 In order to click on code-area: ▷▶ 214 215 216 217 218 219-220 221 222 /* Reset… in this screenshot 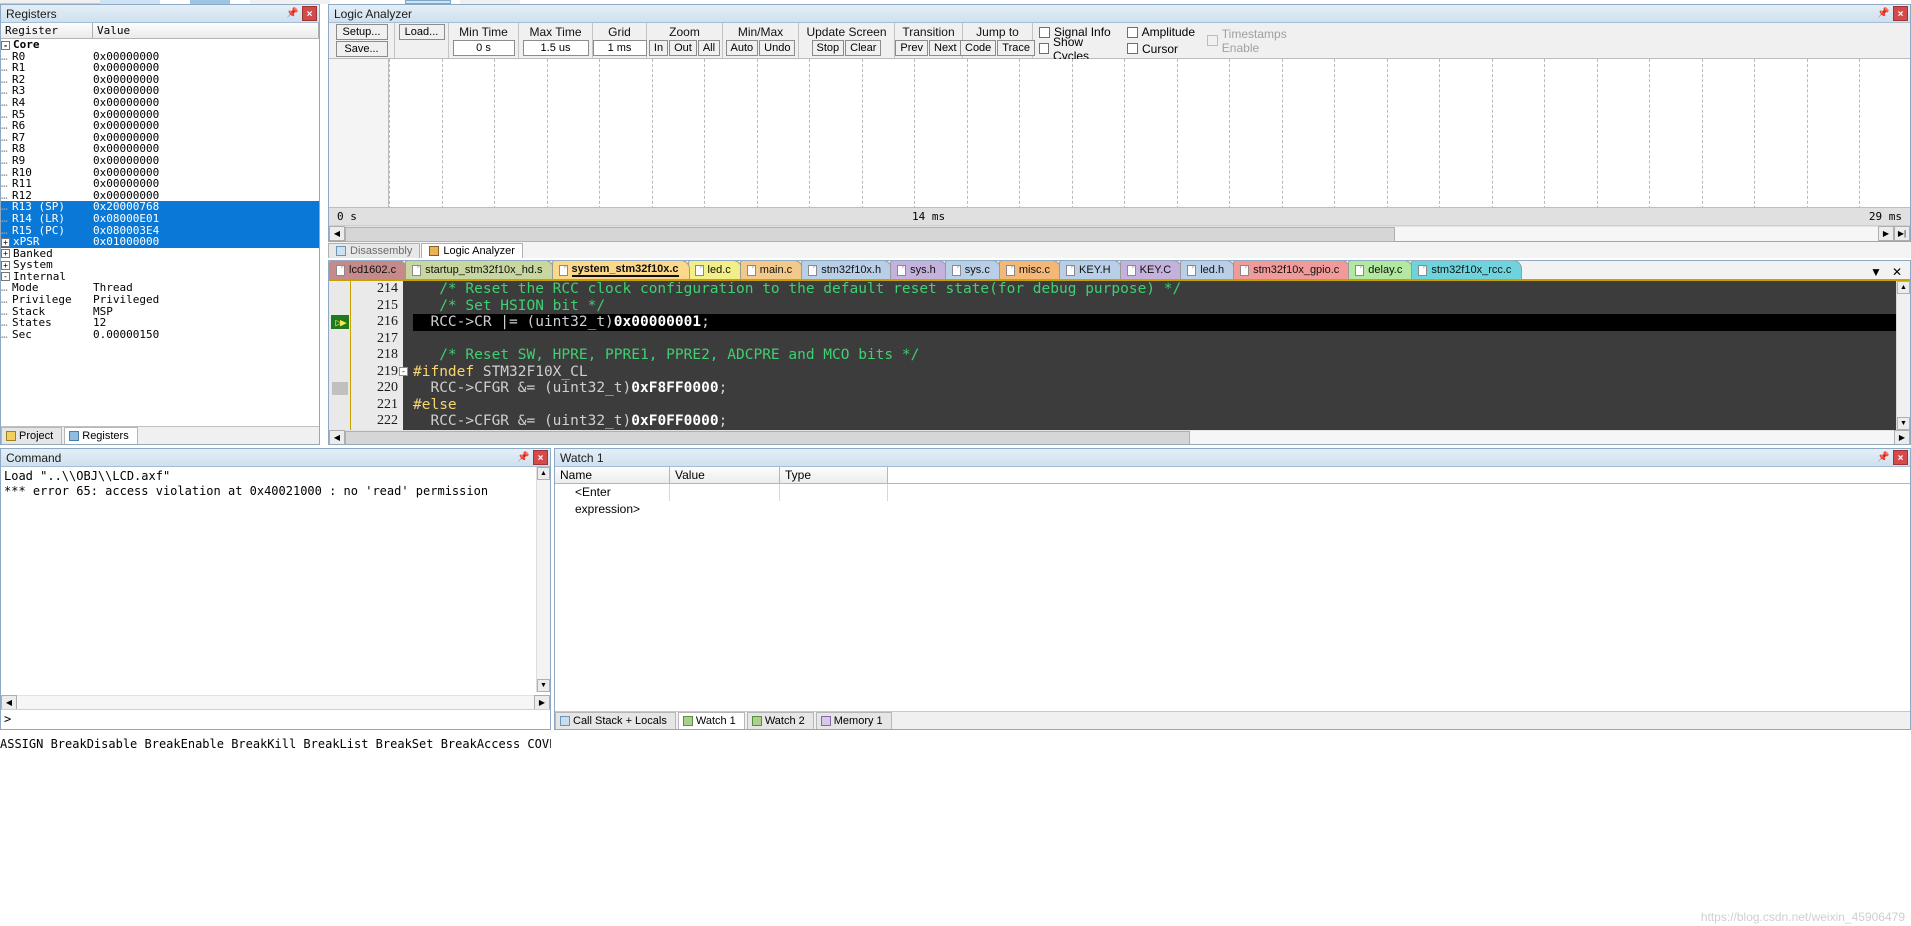, I will do `click(1119, 362)`.